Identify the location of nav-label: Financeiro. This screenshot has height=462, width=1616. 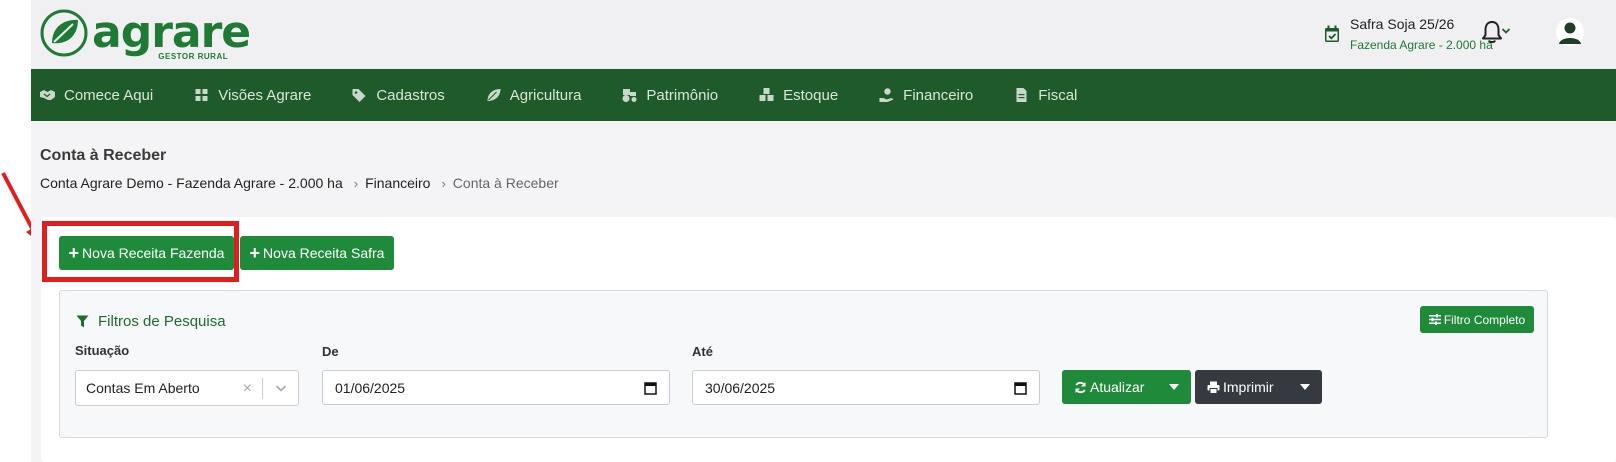
(938, 95).